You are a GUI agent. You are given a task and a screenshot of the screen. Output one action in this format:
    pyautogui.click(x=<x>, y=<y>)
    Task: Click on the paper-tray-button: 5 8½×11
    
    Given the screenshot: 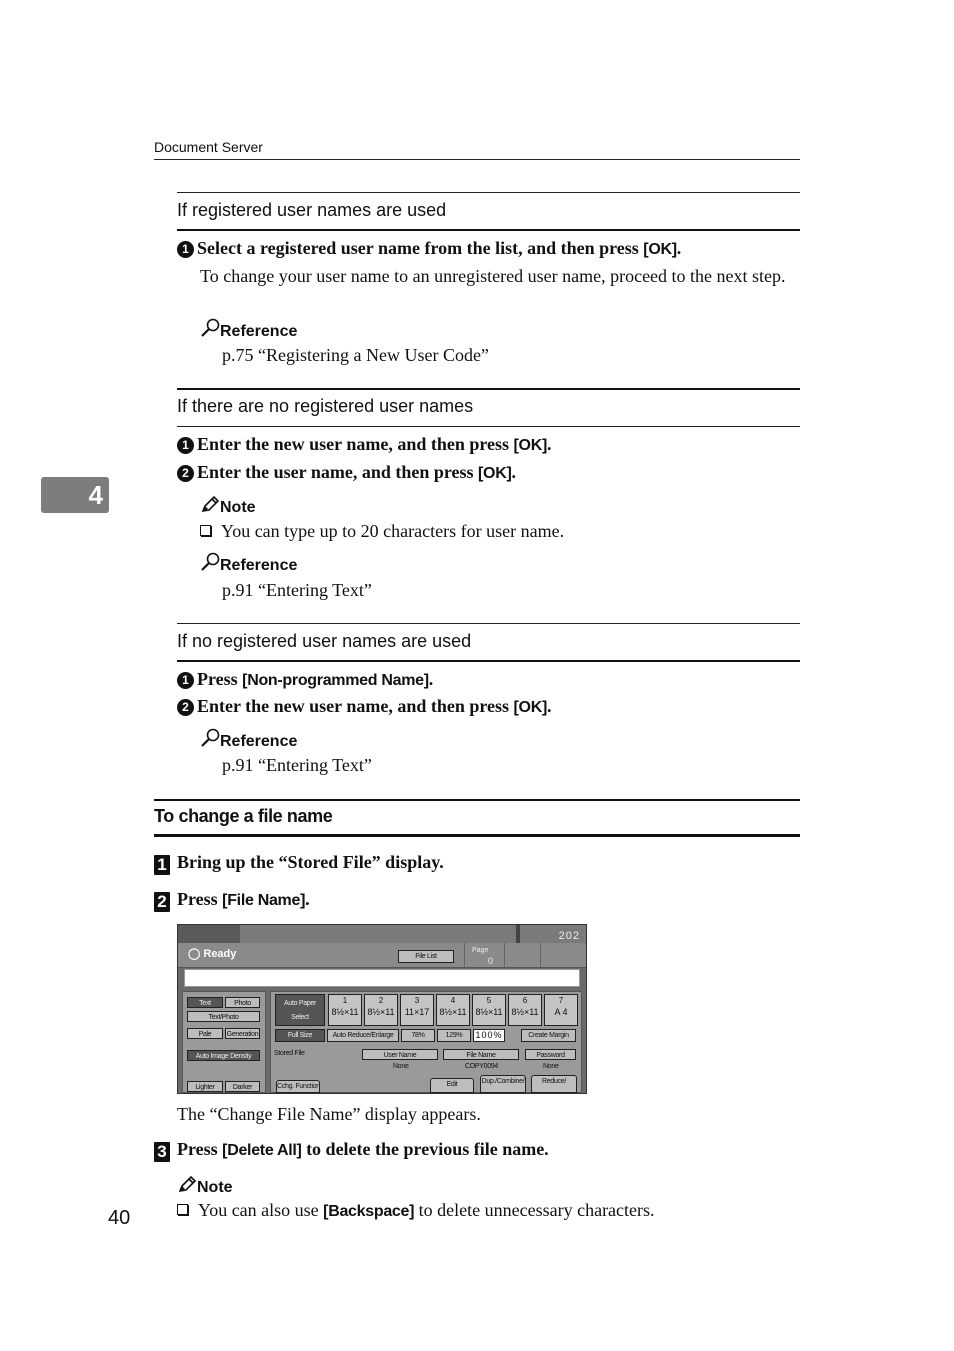 What is the action you would take?
    pyautogui.click(x=489, y=1010)
    